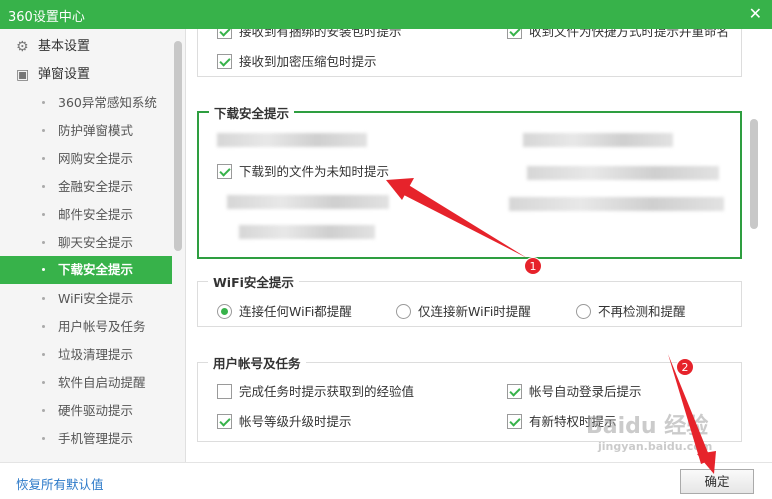 This screenshot has height=499, width=772. I want to click on sidebar-item-phone: 手机管理提示, so click(86, 439).